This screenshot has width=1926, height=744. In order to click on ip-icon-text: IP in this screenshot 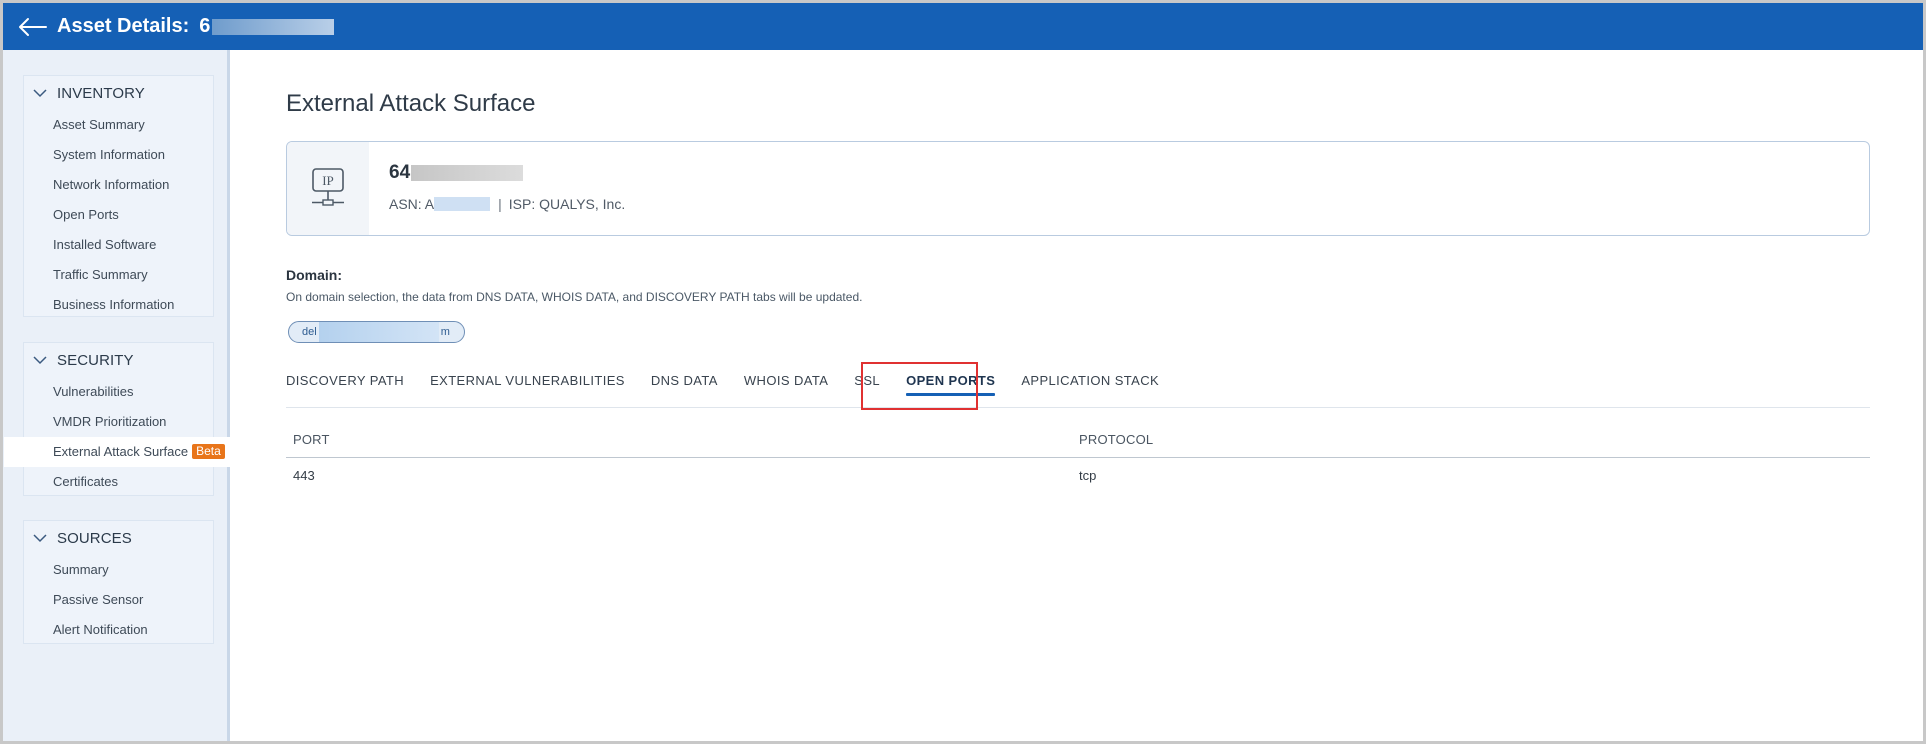, I will do `click(328, 180)`.